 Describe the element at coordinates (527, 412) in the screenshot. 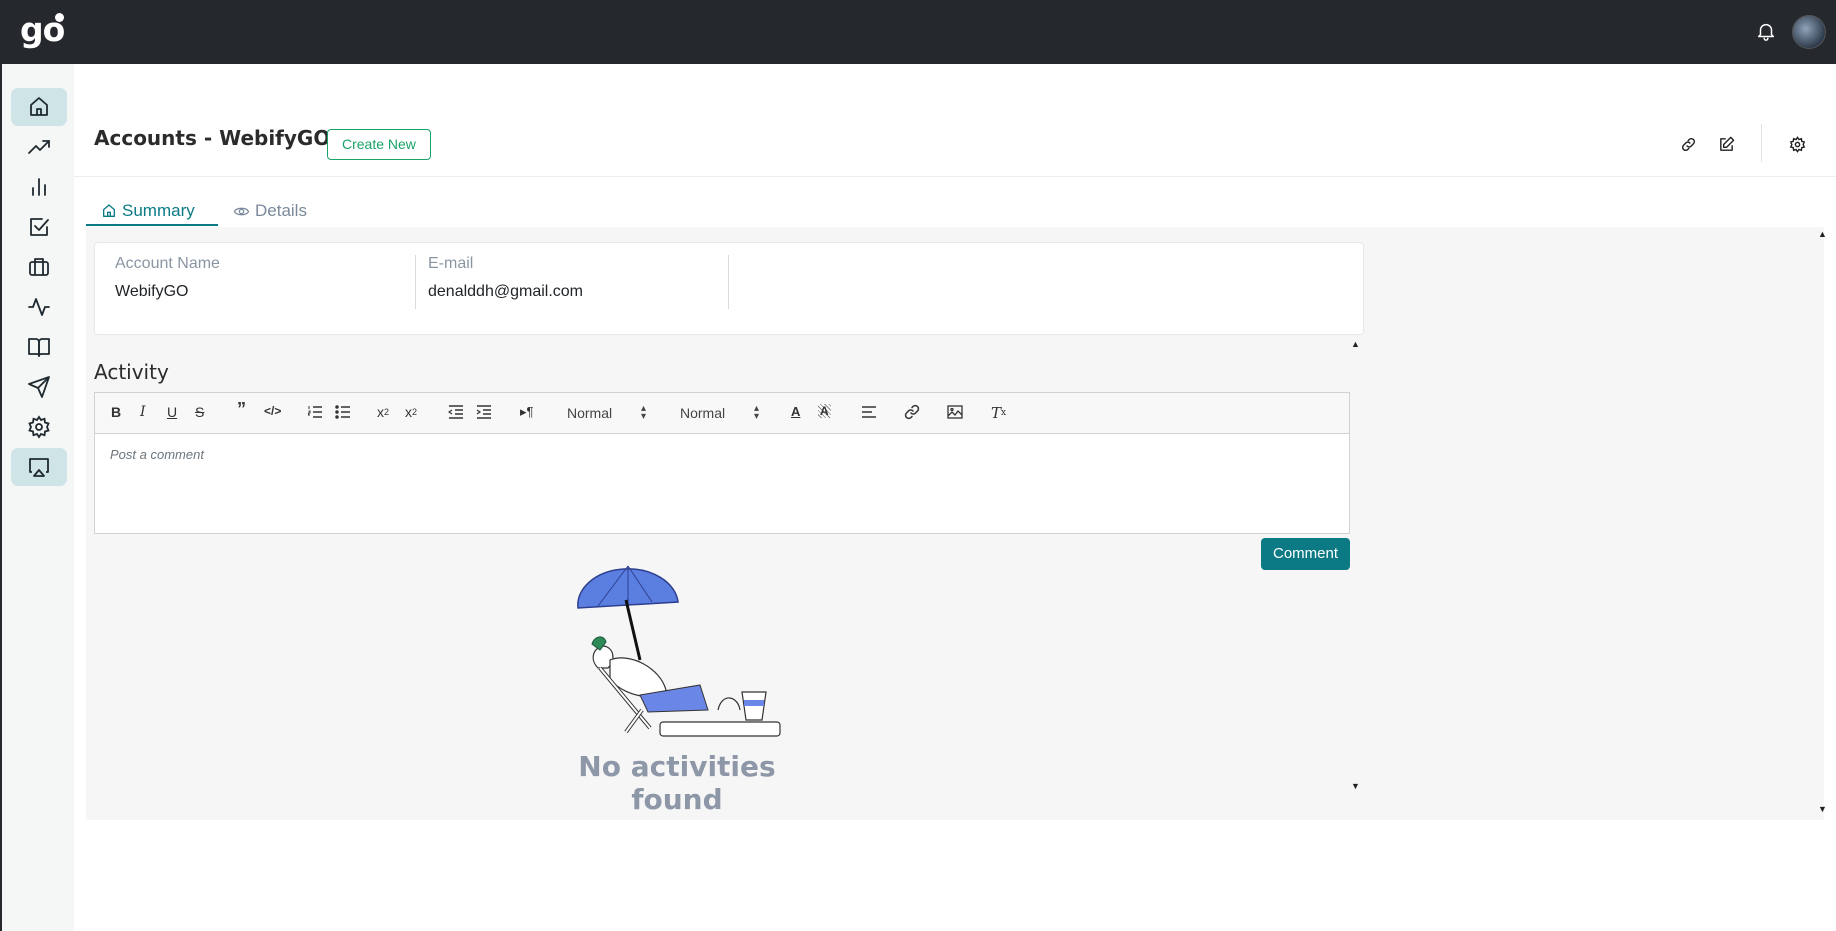

I see `text-direction-button: ▸¶` at that location.